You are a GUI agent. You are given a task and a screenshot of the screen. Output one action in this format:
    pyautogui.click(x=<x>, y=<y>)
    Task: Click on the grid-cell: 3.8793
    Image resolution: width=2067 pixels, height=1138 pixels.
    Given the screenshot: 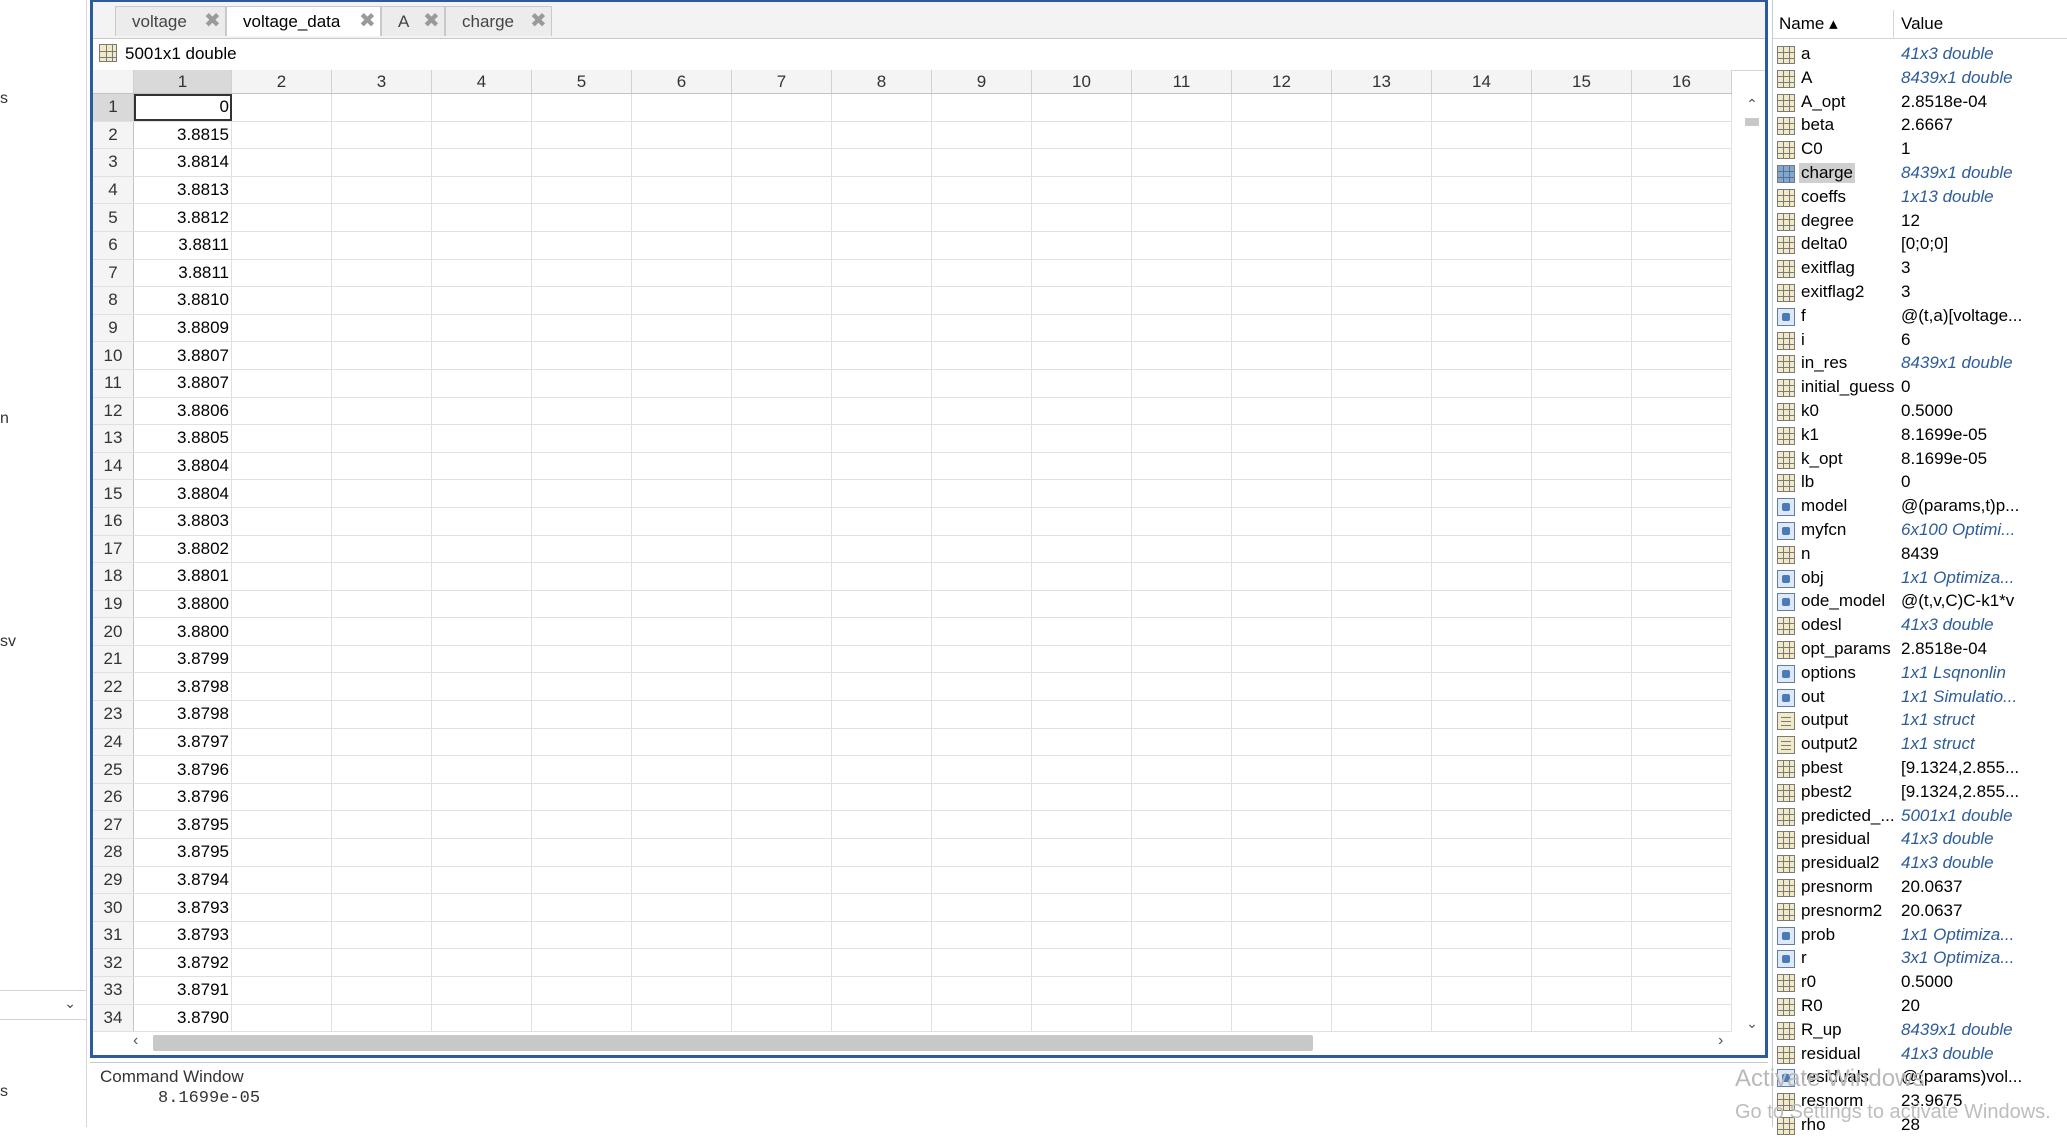 What is the action you would take?
    pyautogui.click(x=182, y=907)
    